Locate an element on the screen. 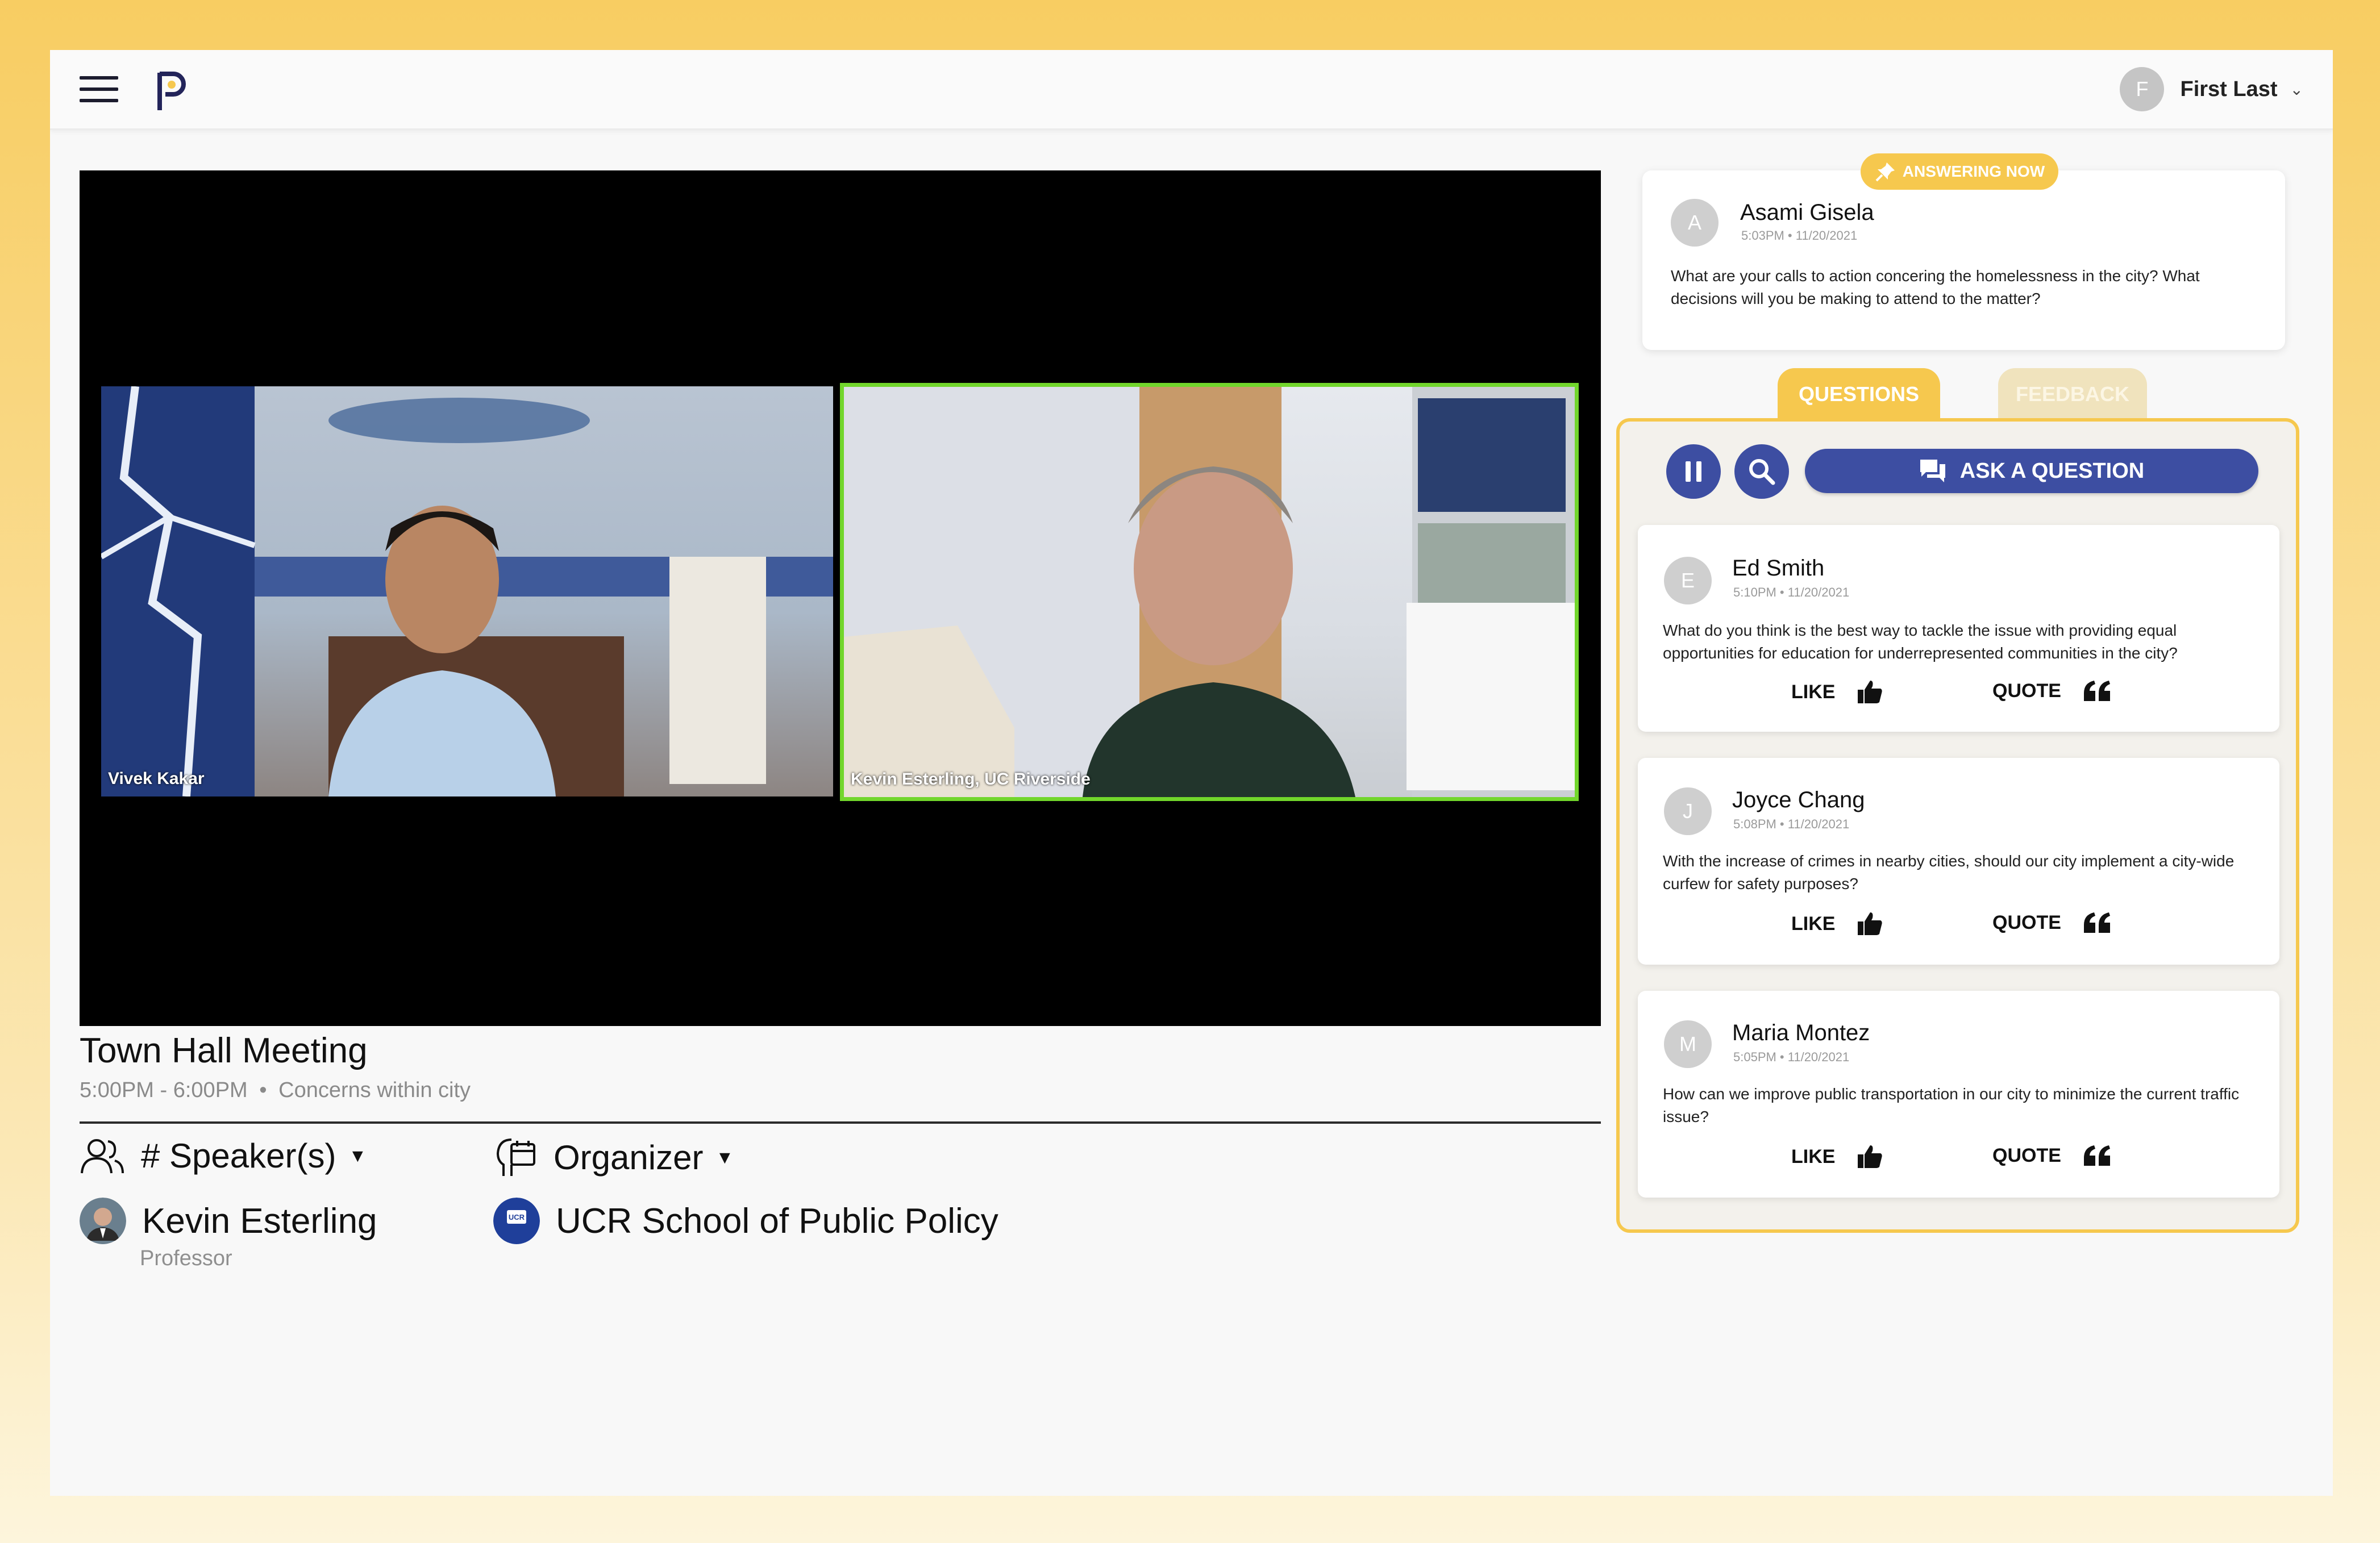  user-name: First Last is located at coordinates (2229, 89).